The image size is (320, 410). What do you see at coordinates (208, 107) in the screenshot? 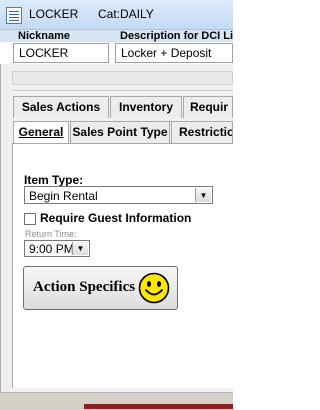
I see `tab-requirements: Requir` at bounding box center [208, 107].